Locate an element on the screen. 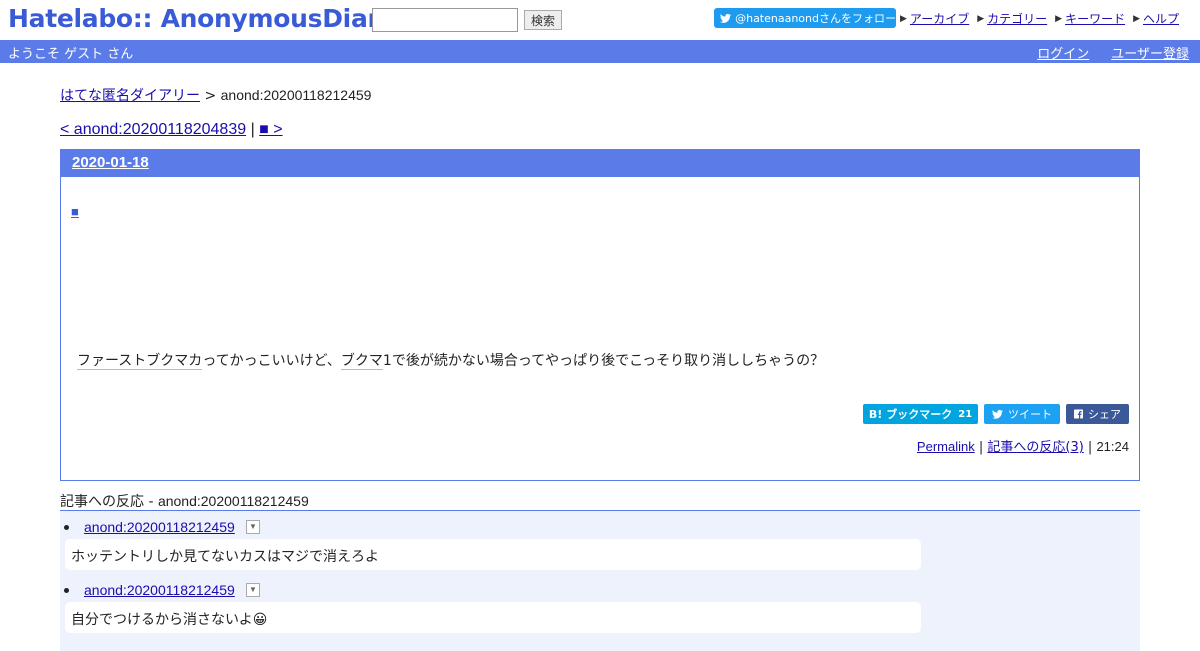 The height and width of the screenshot is (651, 1200). entry-footer: Permalink | 記事への反応(3) | 21:24 is located at coordinates (1022, 447).